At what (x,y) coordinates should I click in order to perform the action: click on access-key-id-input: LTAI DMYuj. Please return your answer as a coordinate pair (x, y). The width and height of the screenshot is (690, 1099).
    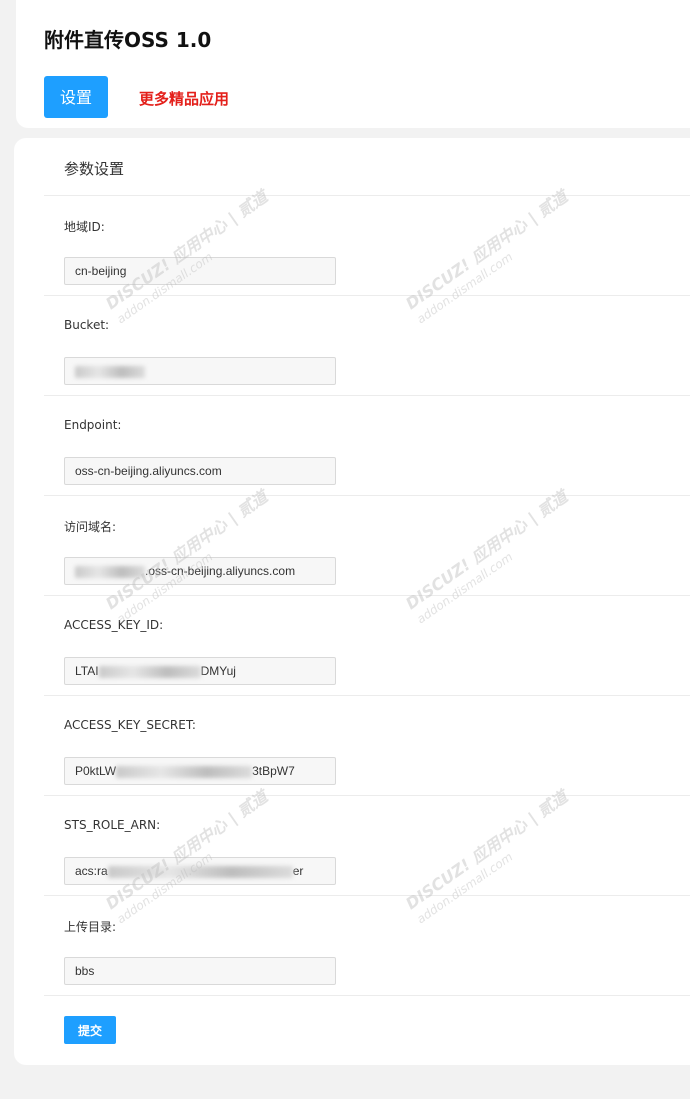
    Looking at the image, I should click on (200, 671).